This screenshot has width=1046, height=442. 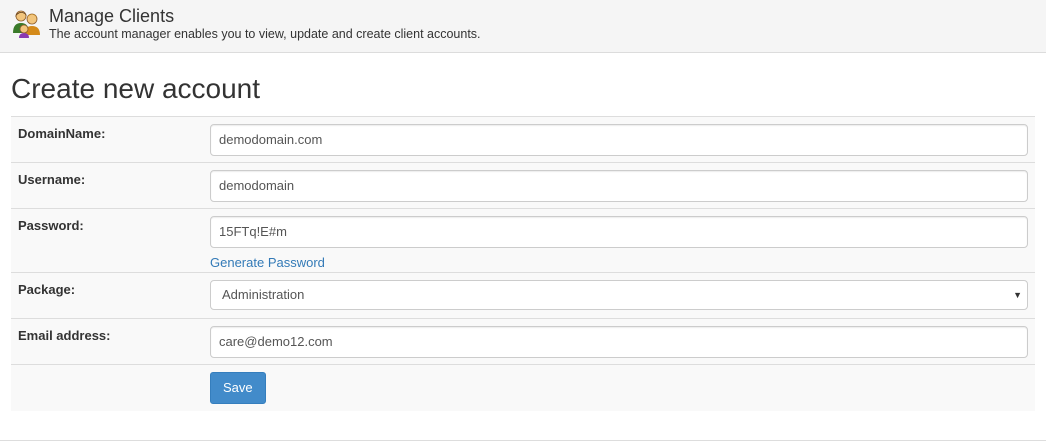 What do you see at coordinates (47, 289) in the screenshot?
I see `package-label: Package:` at bounding box center [47, 289].